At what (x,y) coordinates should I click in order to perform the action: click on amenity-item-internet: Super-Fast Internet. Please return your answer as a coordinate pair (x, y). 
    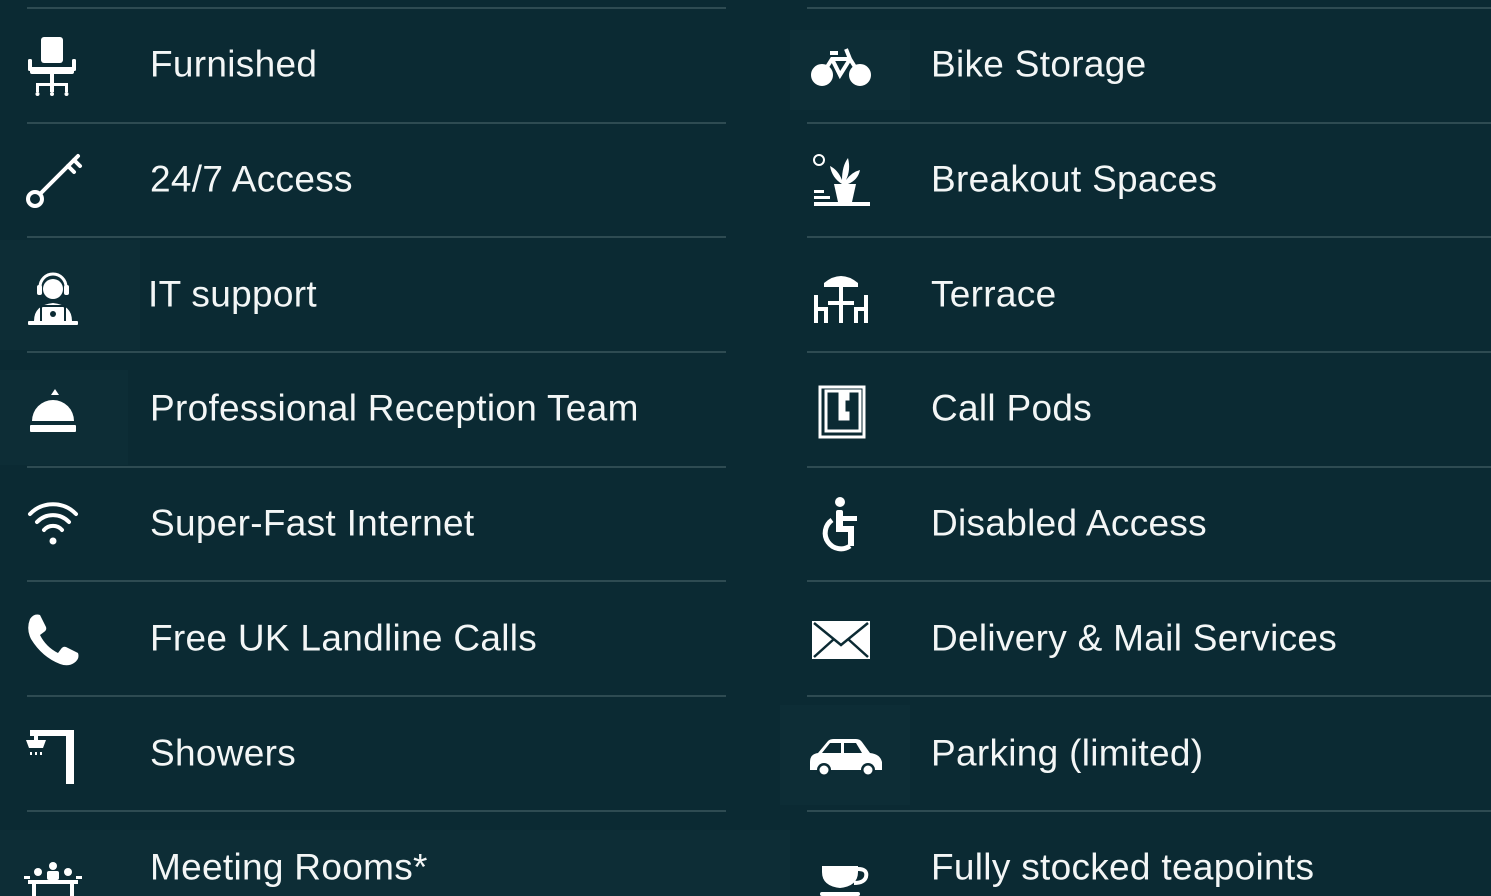
    Looking at the image, I should click on (395, 525).